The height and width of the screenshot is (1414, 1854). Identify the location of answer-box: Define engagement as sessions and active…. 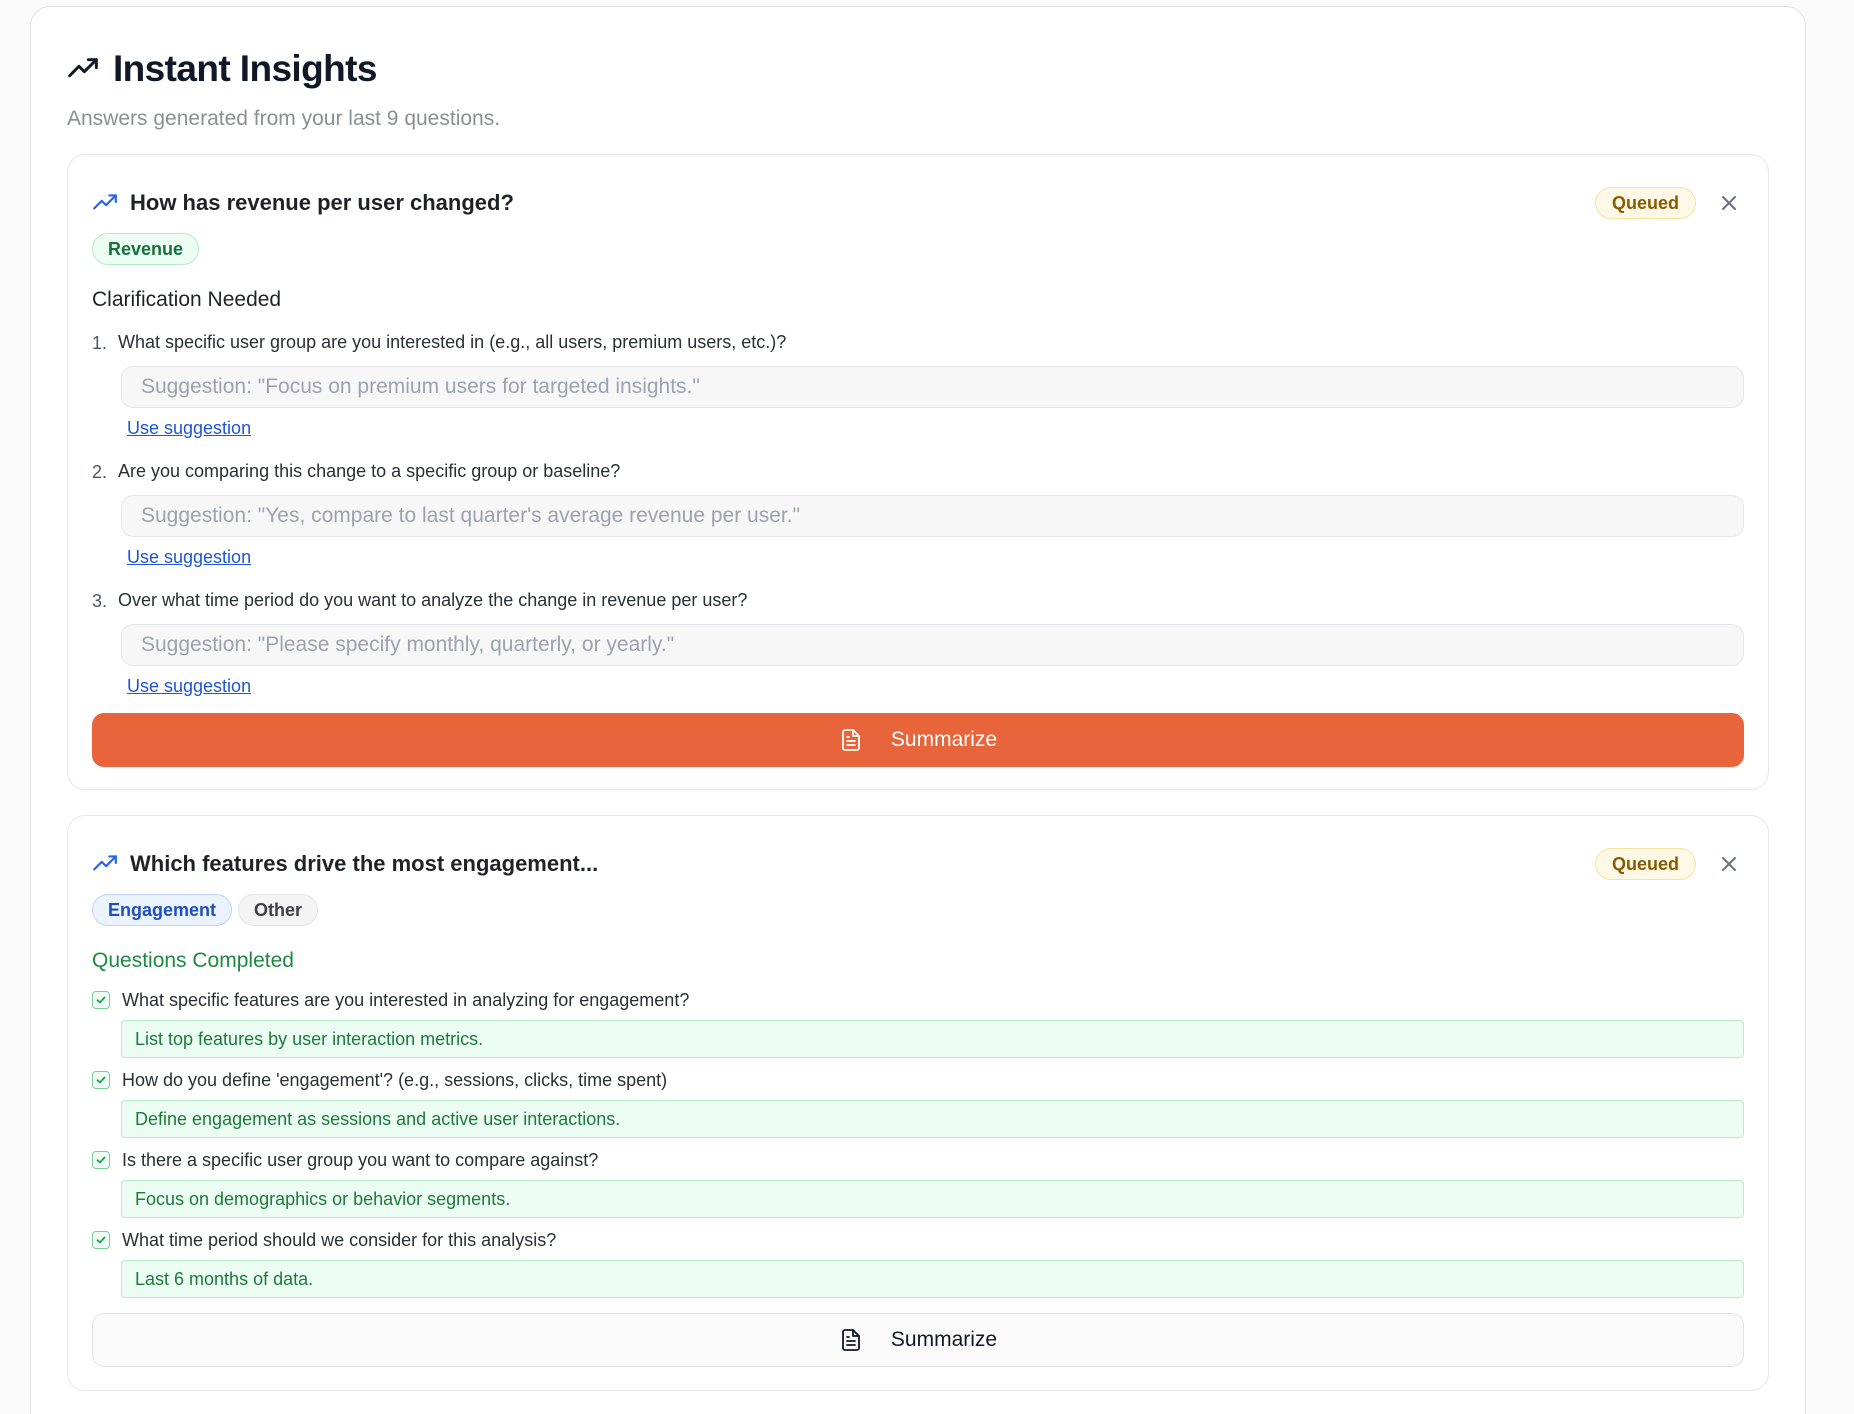
(932, 1119).